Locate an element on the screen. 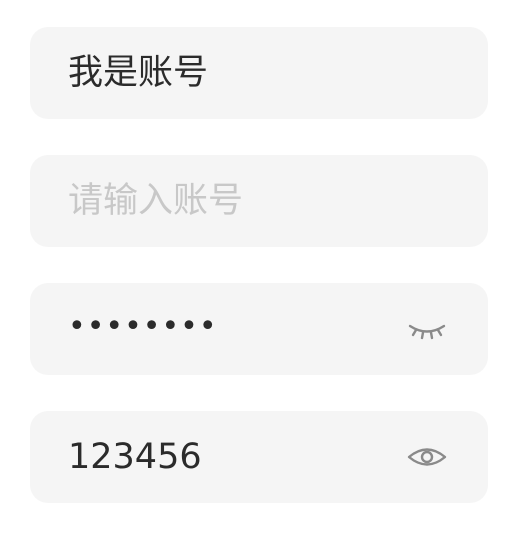 Image resolution: width=526 pixels, height=547 pixels. eye-closed-icon is located at coordinates (427, 329).